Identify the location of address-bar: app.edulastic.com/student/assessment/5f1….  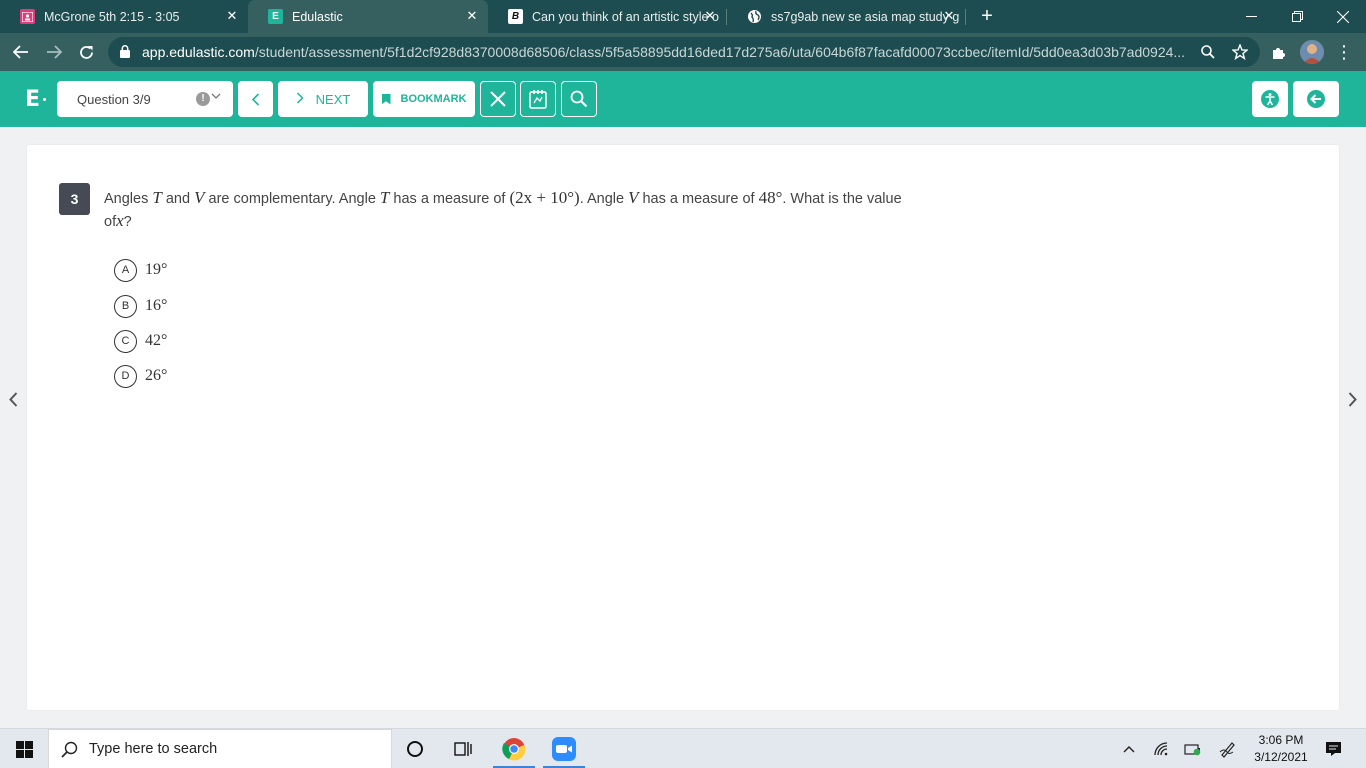
(684, 52).